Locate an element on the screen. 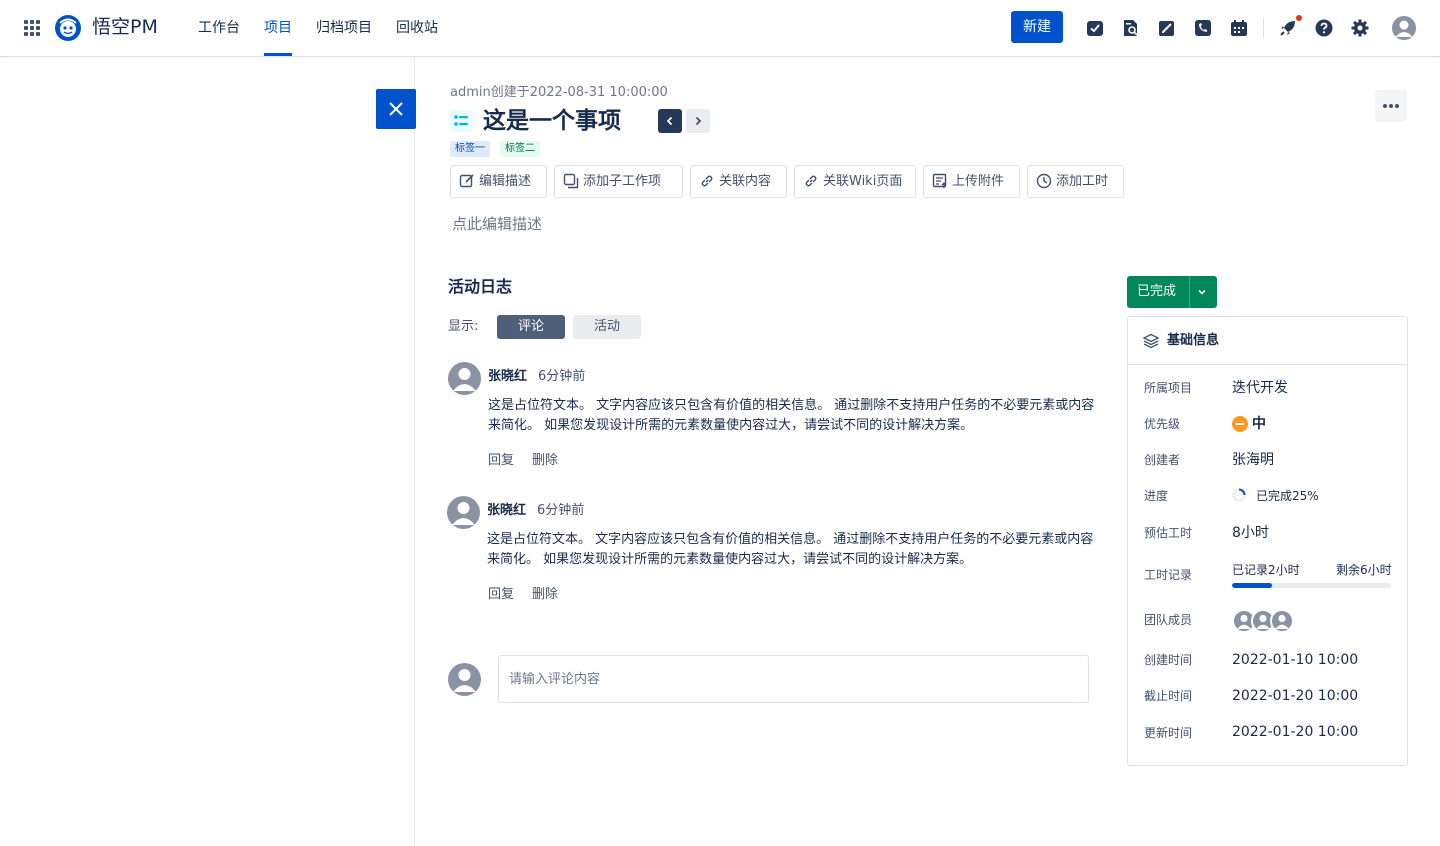 Image resolution: width=1440 pixels, height=846 pixels. project-value: 迭代开发 is located at coordinates (1260, 388).